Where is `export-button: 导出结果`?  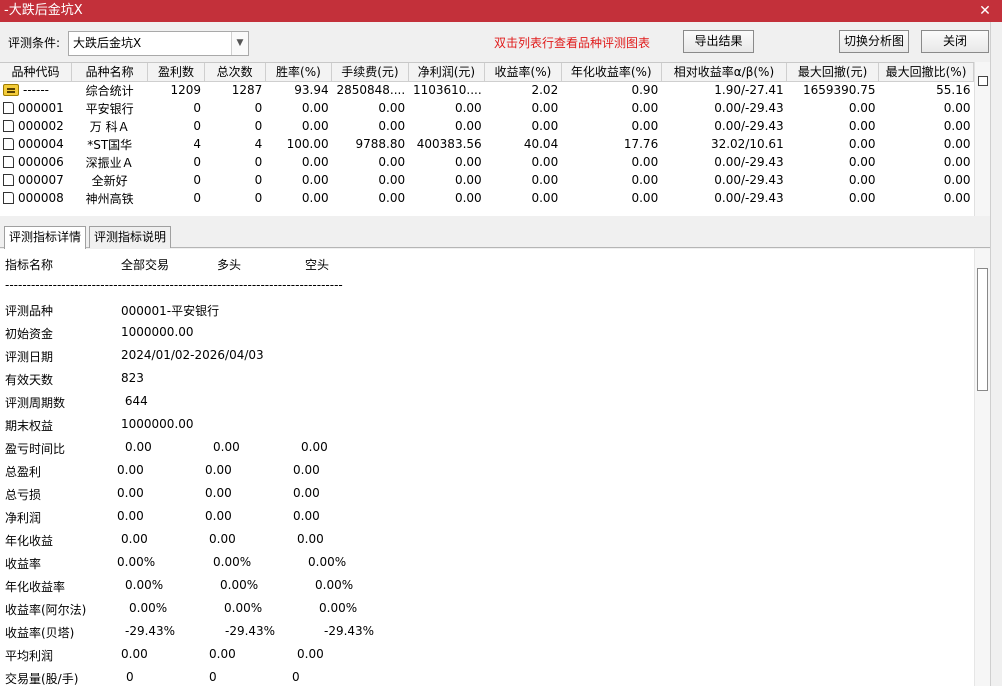 export-button: 导出结果 is located at coordinates (718, 41).